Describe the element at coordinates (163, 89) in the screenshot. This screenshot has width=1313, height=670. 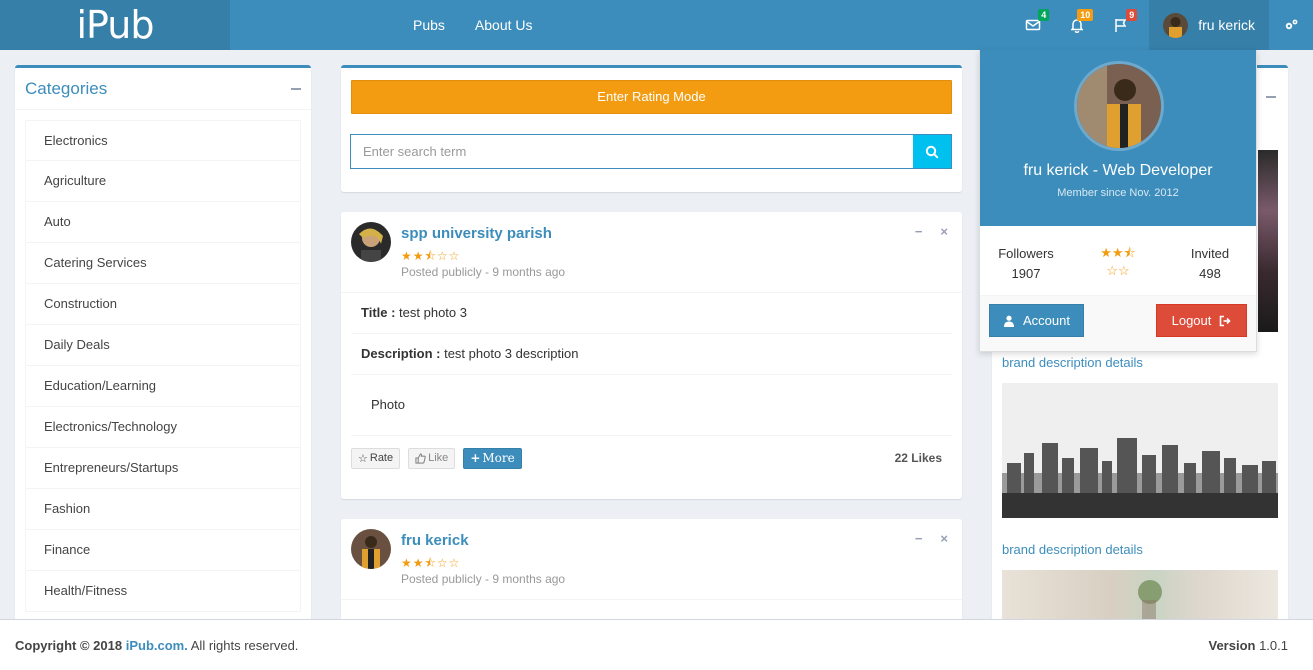
I see `categories-header: Categories` at that location.